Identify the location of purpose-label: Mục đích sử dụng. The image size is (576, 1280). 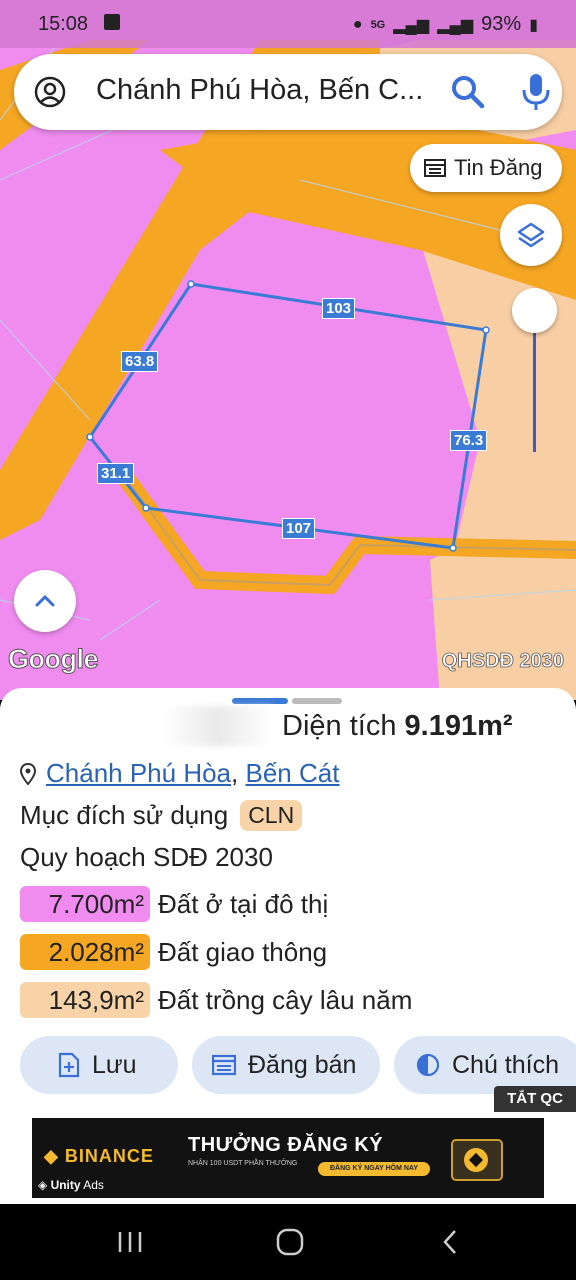
(124, 815).